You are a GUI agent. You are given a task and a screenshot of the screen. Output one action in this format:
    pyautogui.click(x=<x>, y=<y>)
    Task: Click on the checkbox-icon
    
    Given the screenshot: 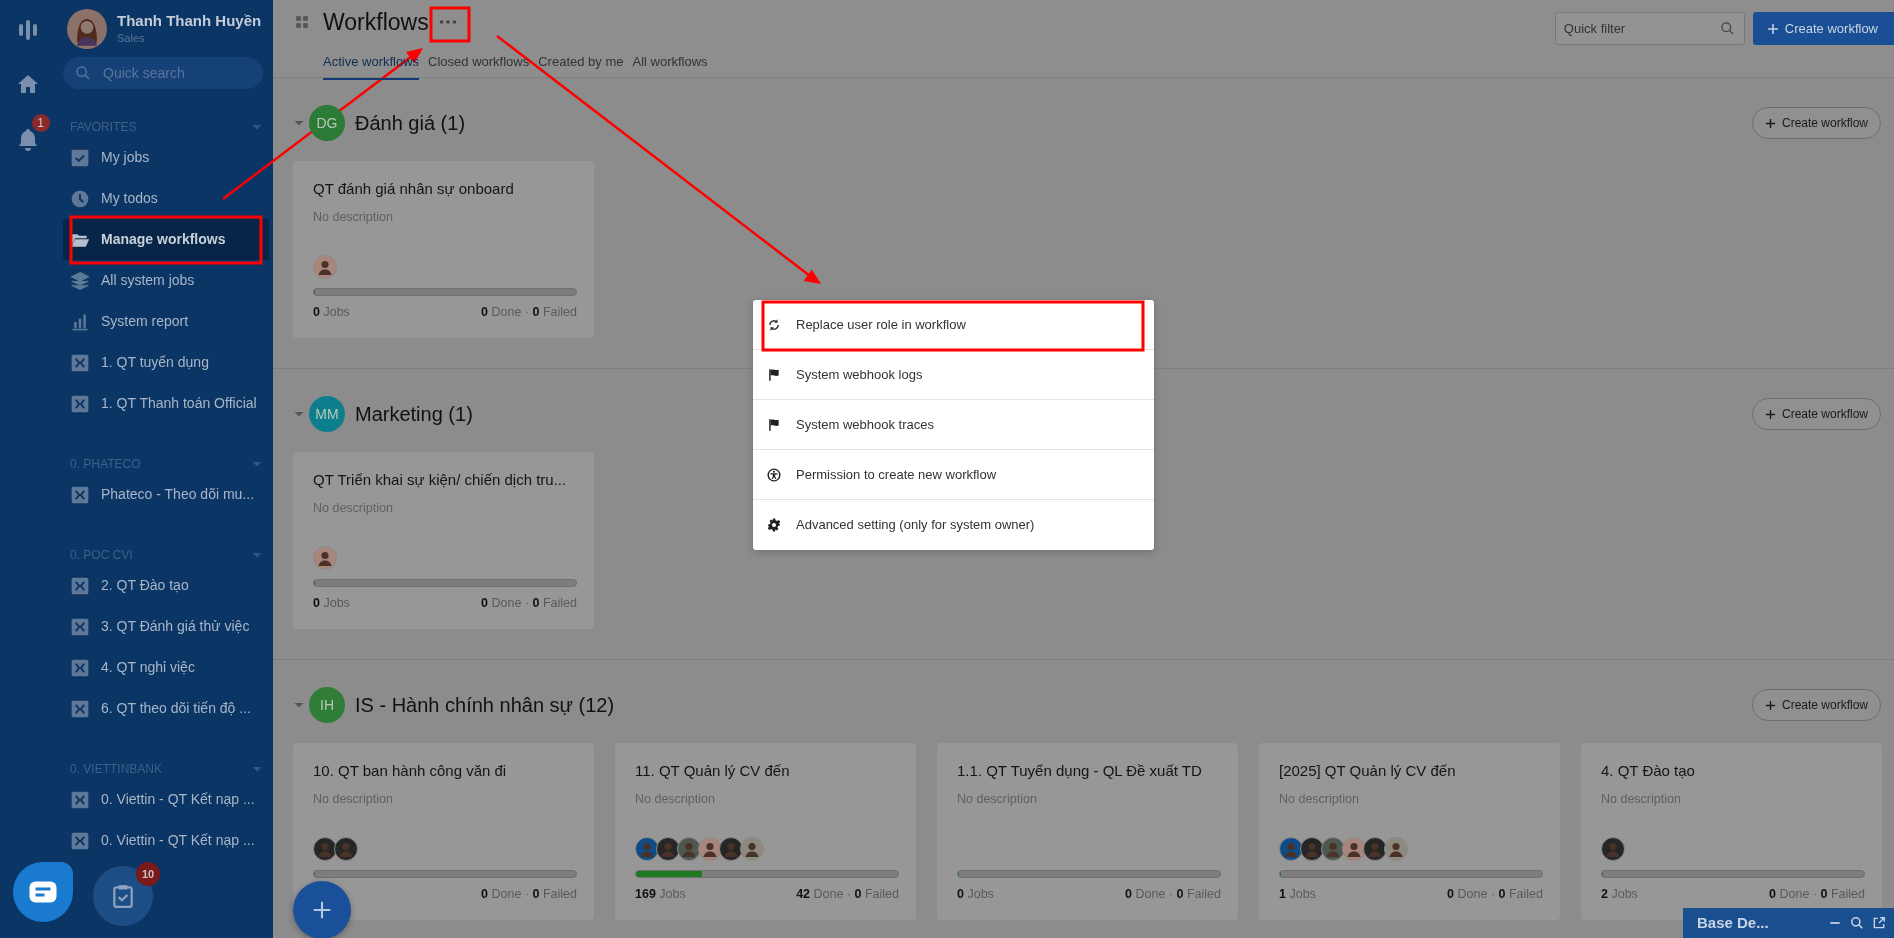 What is the action you would take?
    pyautogui.click(x=80, y=157)
    